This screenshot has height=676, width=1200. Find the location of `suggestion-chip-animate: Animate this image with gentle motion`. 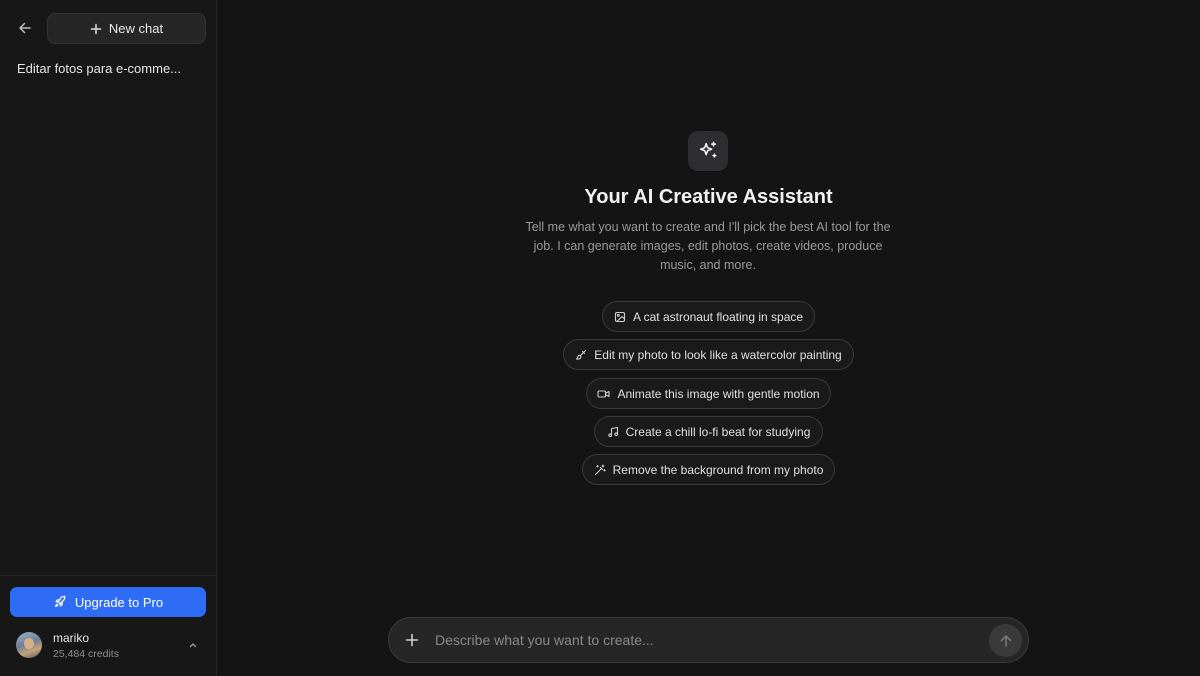

suggestion-chip-animate: Animate this image with gentle motion is located at coordinates (708, 393).